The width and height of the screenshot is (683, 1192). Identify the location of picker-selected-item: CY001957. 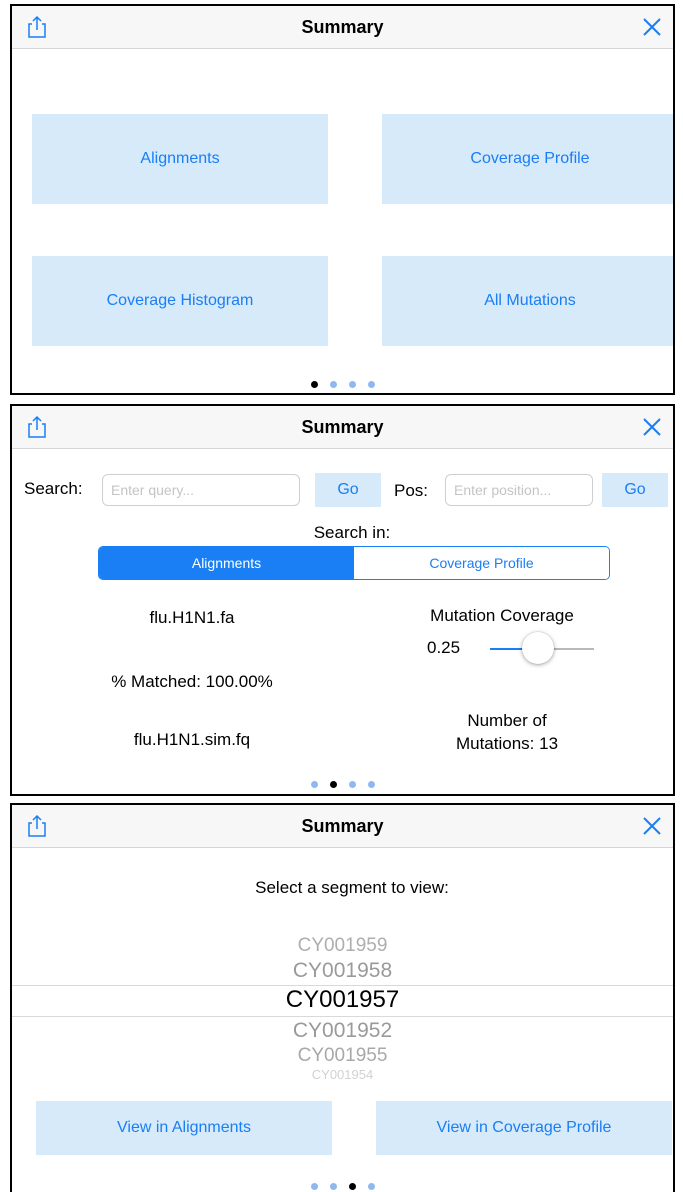
(342, 1000).